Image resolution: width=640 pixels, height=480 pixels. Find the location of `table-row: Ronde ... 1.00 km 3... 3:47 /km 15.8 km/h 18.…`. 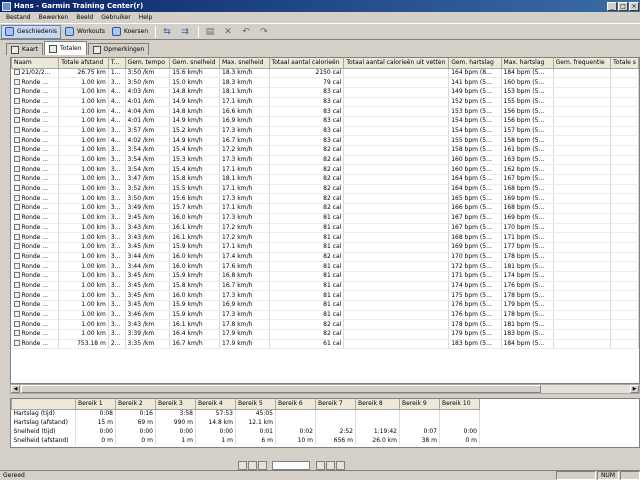

table-row: Ronde ... 1.00 km 3... 3:47 /km 15.8 km/h 18.… is located at coordinates (325, 179).